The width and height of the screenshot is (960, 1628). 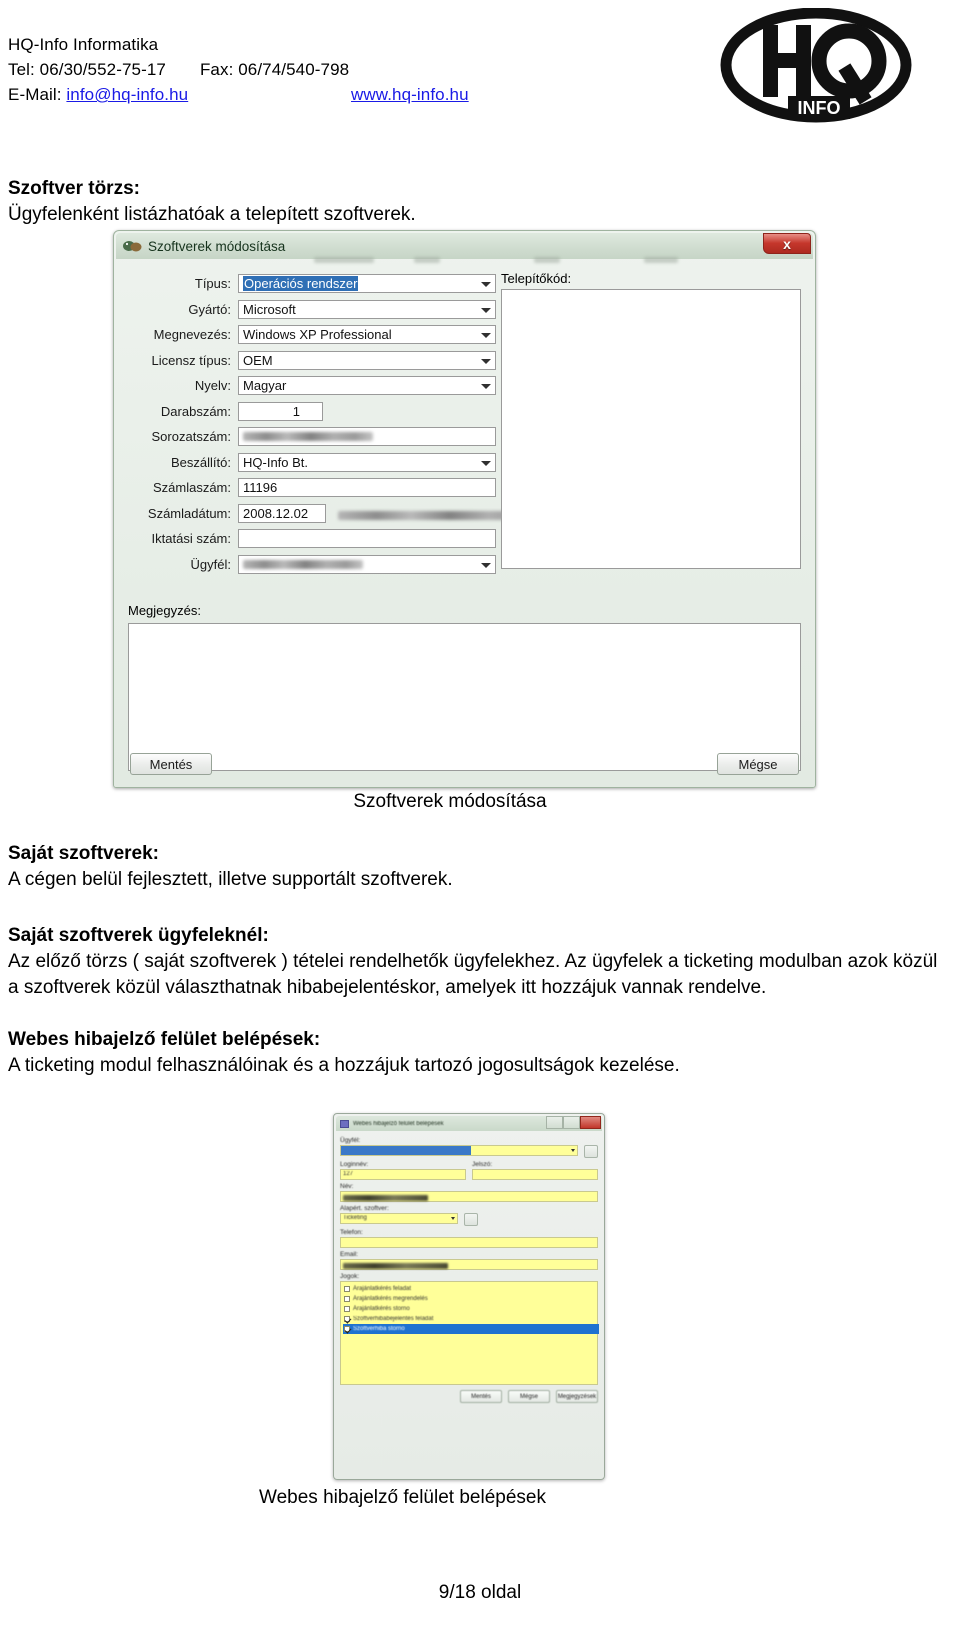 I want to click on installcode-panel: Telepítőkód:, so click(x=651, y=420).